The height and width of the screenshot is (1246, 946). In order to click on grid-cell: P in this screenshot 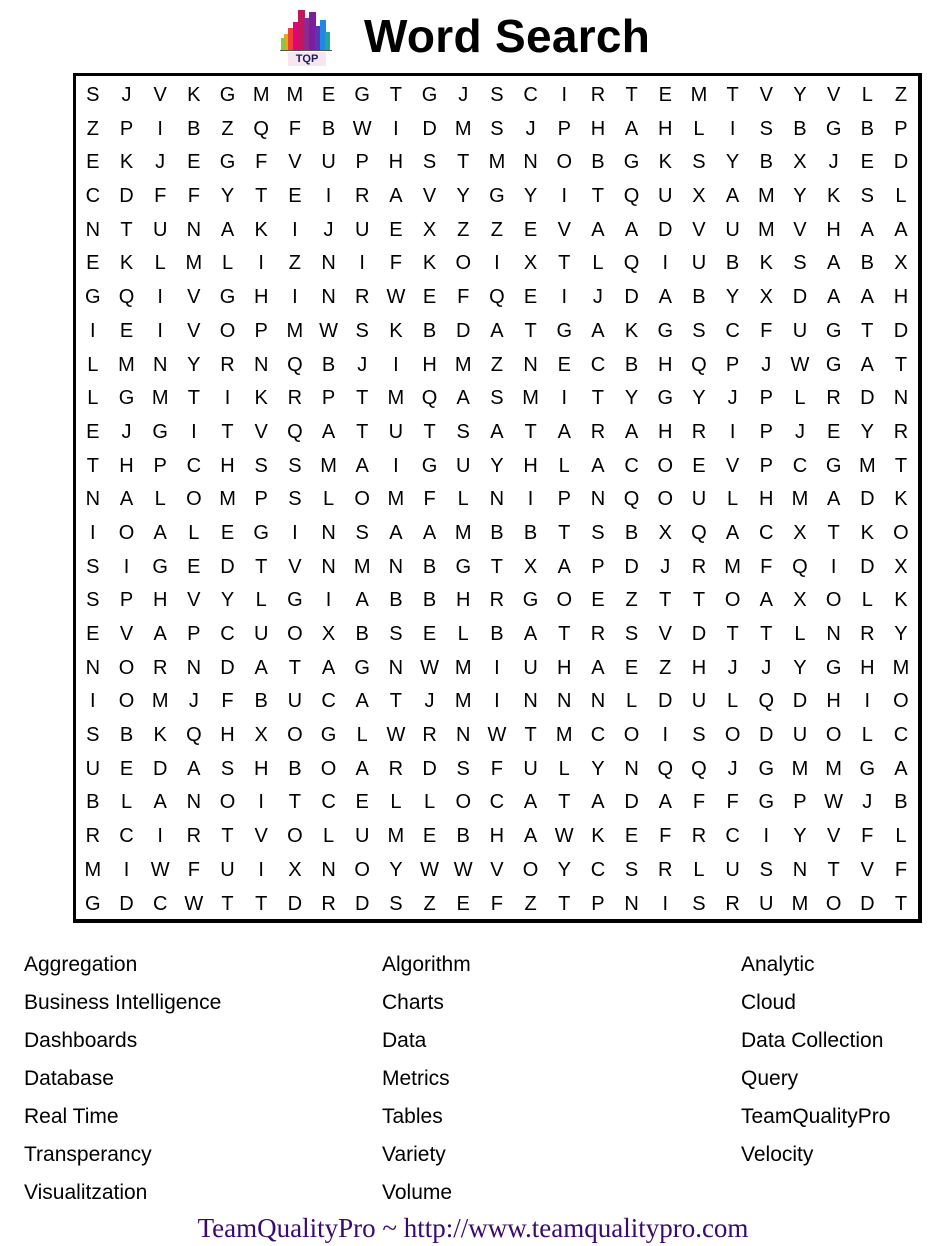, I will do `click(362, 163)`.